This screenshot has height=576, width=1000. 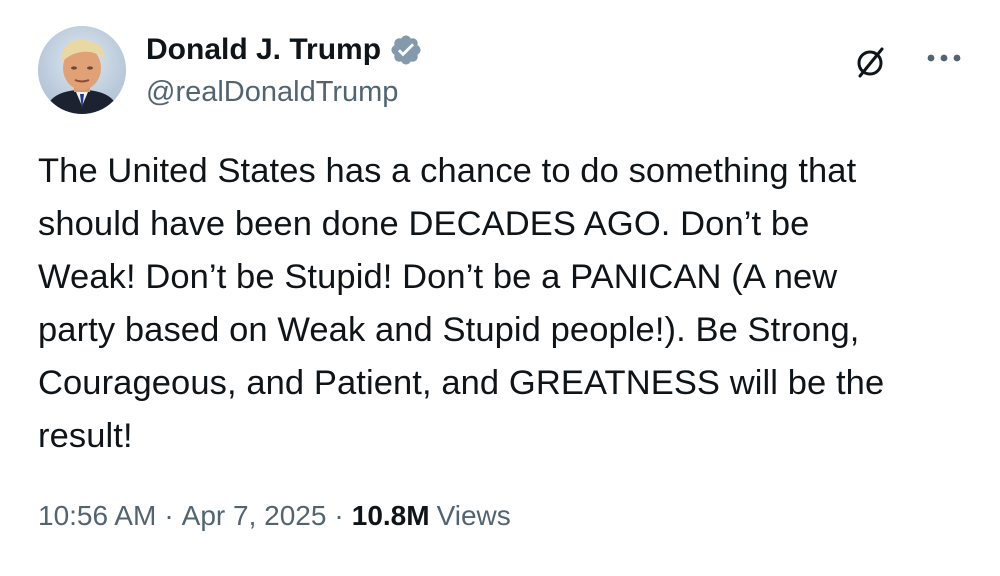 What do you see at coordinates (272, 92) in the screenshot?
I see `author-handle: @realDonaldTrump` at bounding box center [272, 92].